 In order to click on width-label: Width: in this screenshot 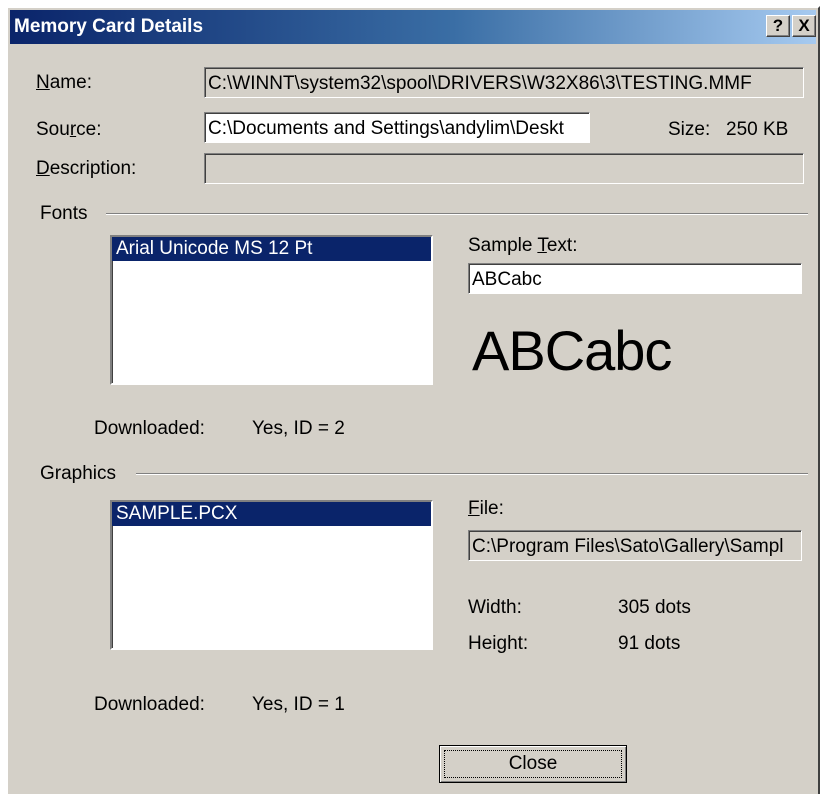, I will do `click(495, 607)`.